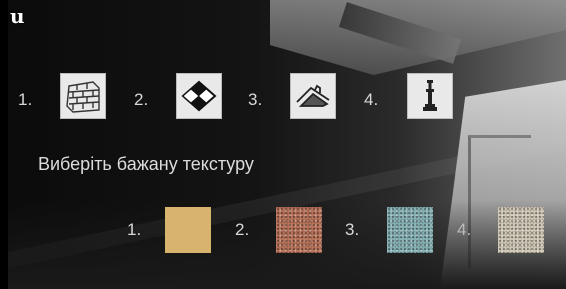 The height and width of the screenshot is (289, 566). Describe the element at coordinates (242, 229) in the screenshot. I see `texture-number-2: 2.` at that location.